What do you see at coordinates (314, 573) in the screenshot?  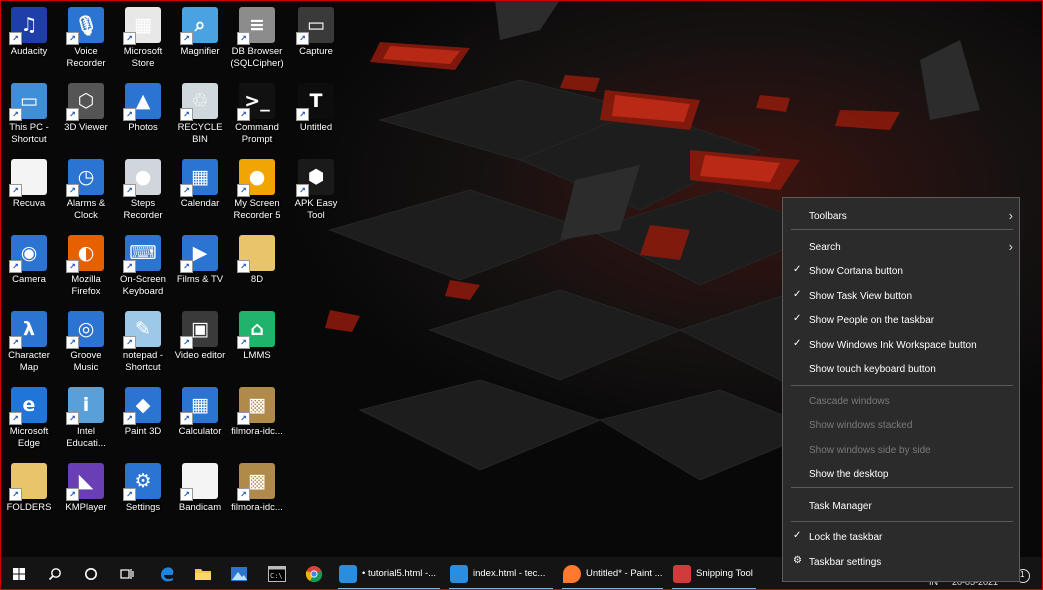 I see `taskbar-chrome` at bounding box center [314, 573].